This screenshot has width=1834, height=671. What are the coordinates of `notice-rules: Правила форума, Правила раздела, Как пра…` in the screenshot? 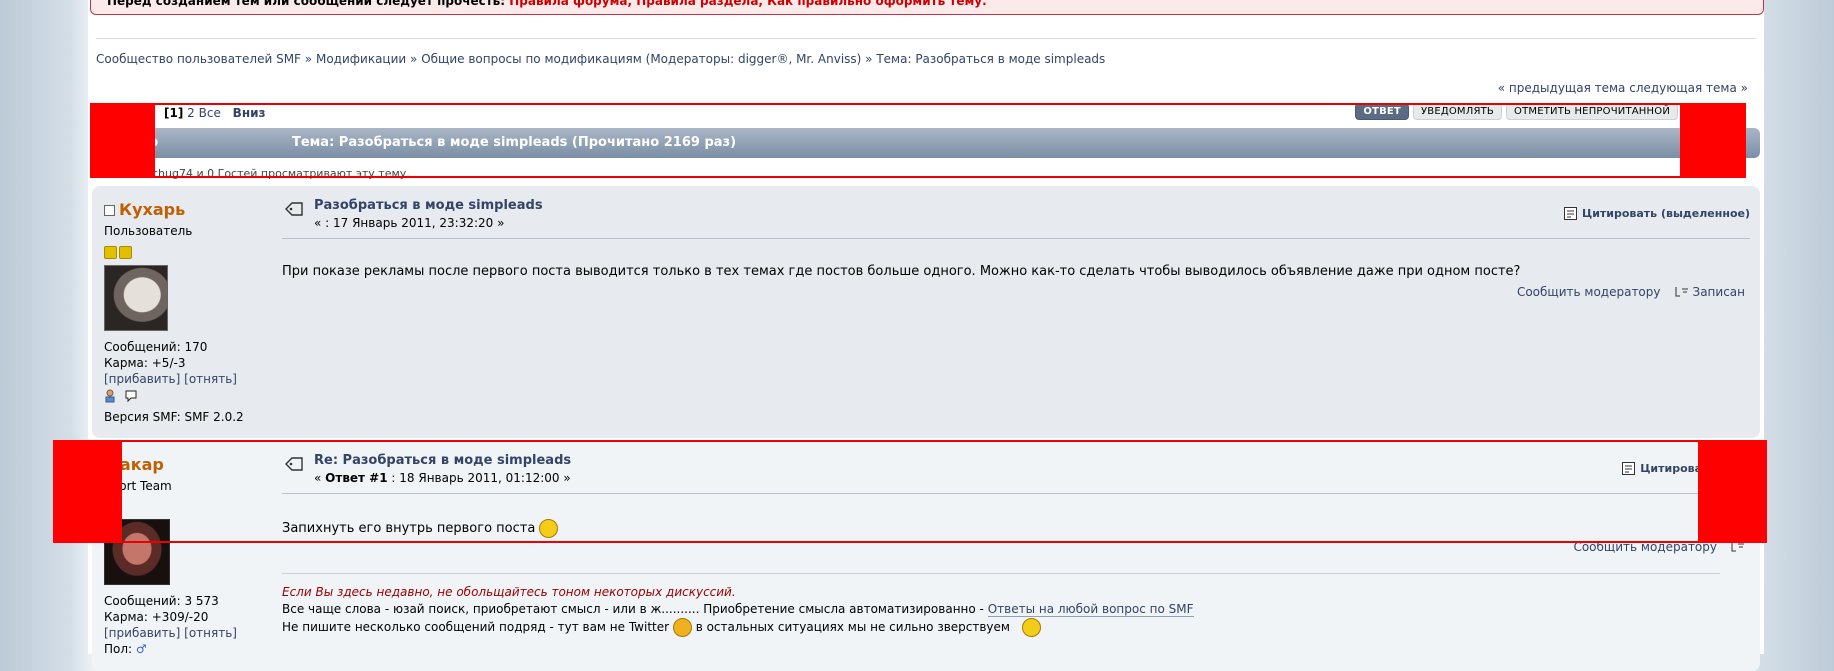 It's located at (747, 4).